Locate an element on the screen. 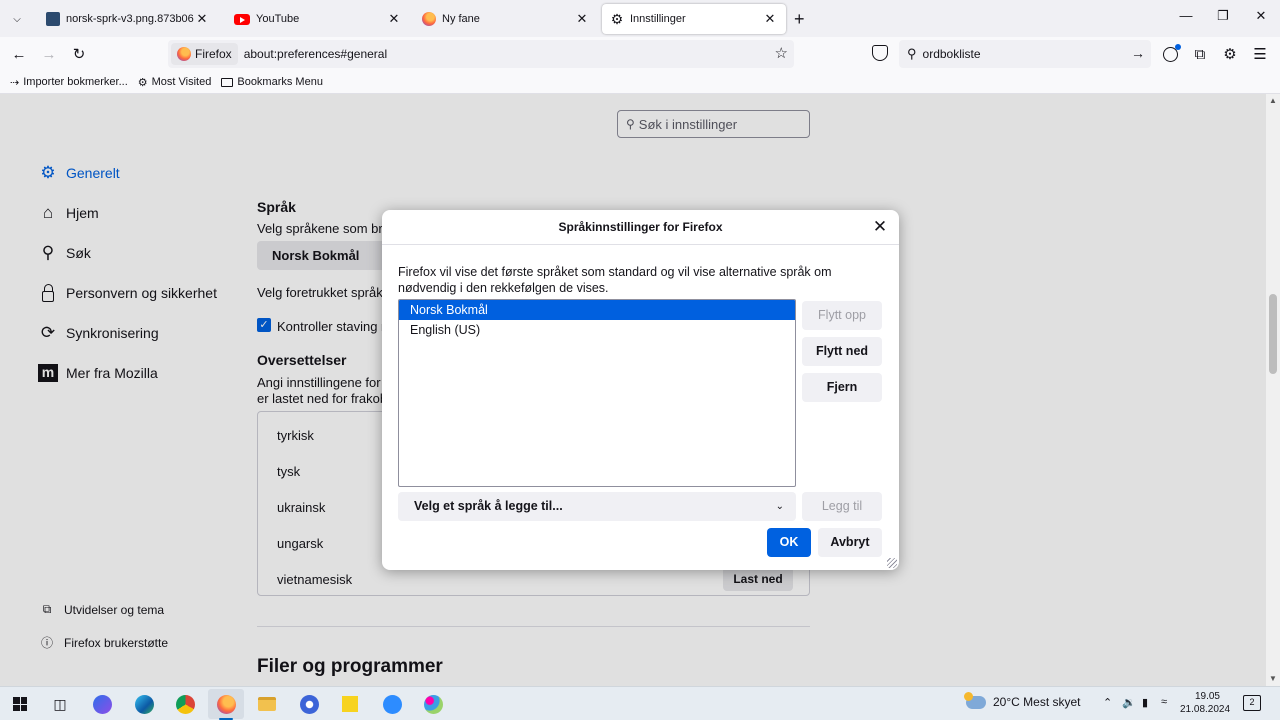 The height and width of the screenshot is (720, 1280). add-language-select: Velg et språk å legge til... ⌄ is located at coordinates (597, 506).